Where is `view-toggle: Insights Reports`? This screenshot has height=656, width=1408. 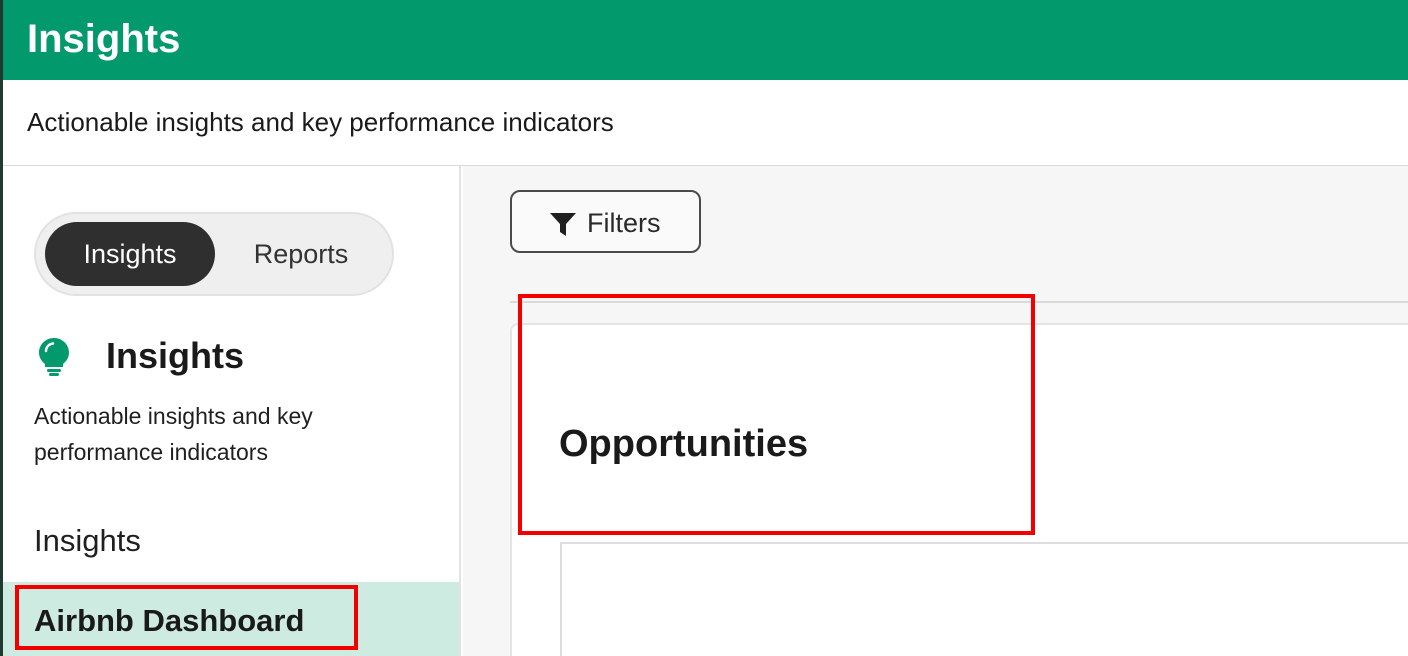
view-toggle: Insights Reports is located at coordinates (214, 254).